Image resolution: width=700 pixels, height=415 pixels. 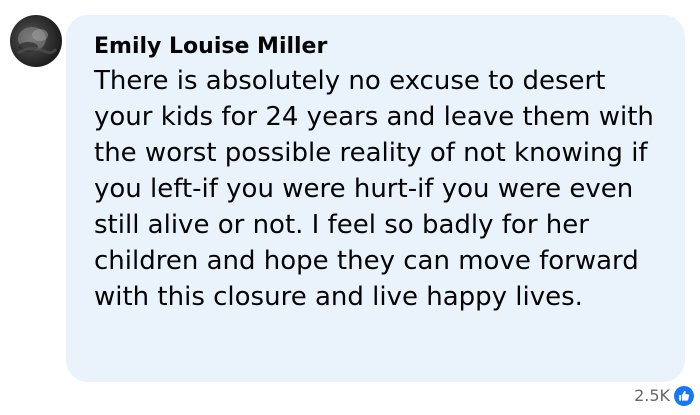 I want to click on like-icon, so click(x=684, y=396).